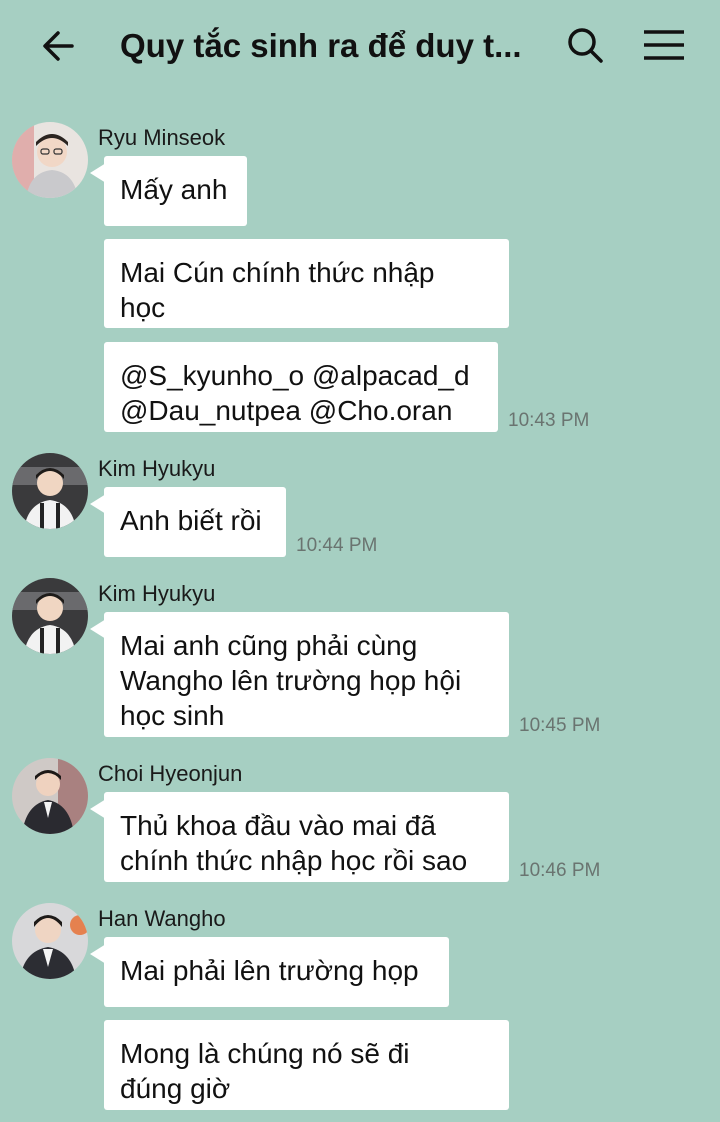 This screenshot has height=1122, width=720. Describe the element at coordinates (560, 870) in the screenshot. I see `message-timestamp: 10:46 PM` at that location.